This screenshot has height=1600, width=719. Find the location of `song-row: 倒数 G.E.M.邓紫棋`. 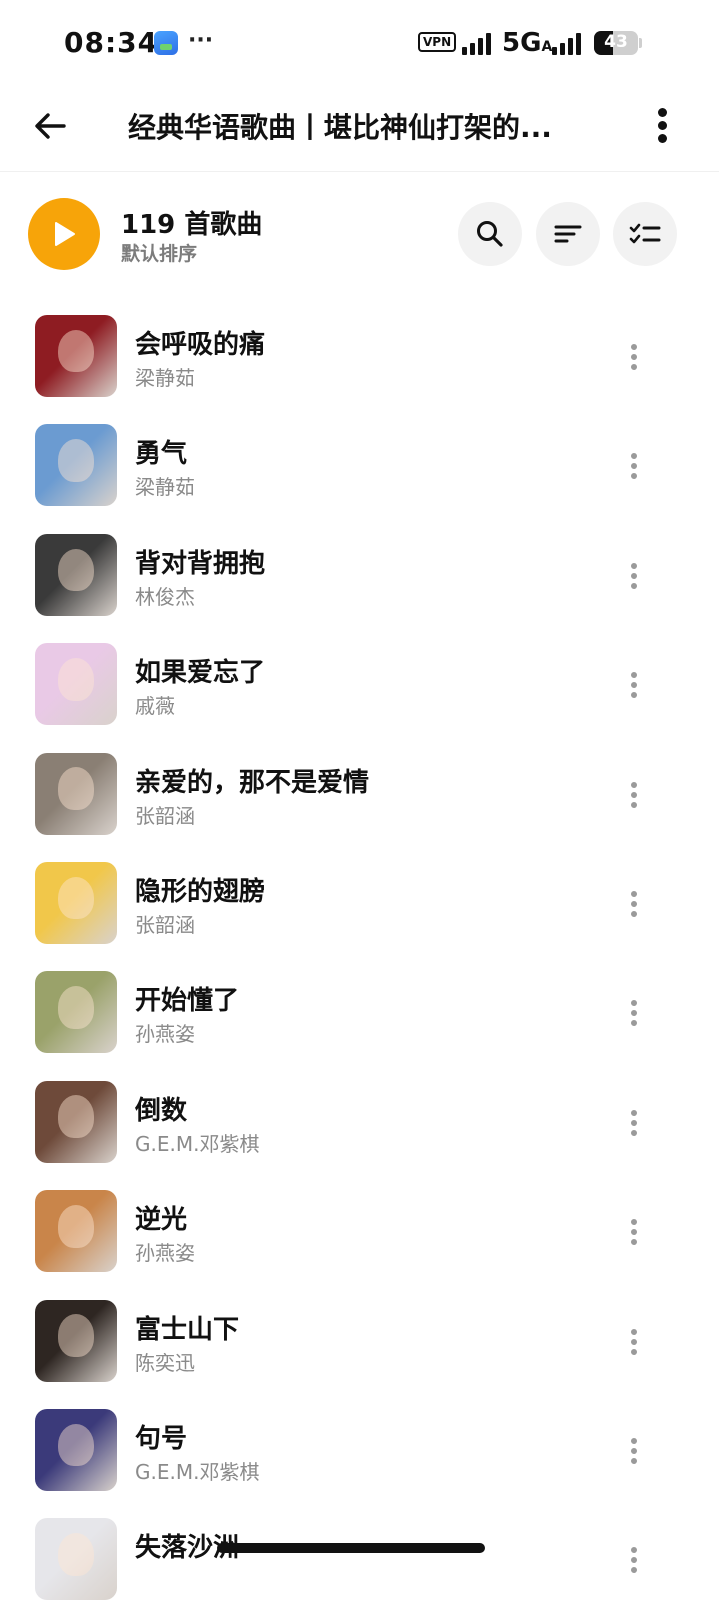

song-row: 倒数 G.E.M.邓紫棋 is located at coordinates (359, 1126).